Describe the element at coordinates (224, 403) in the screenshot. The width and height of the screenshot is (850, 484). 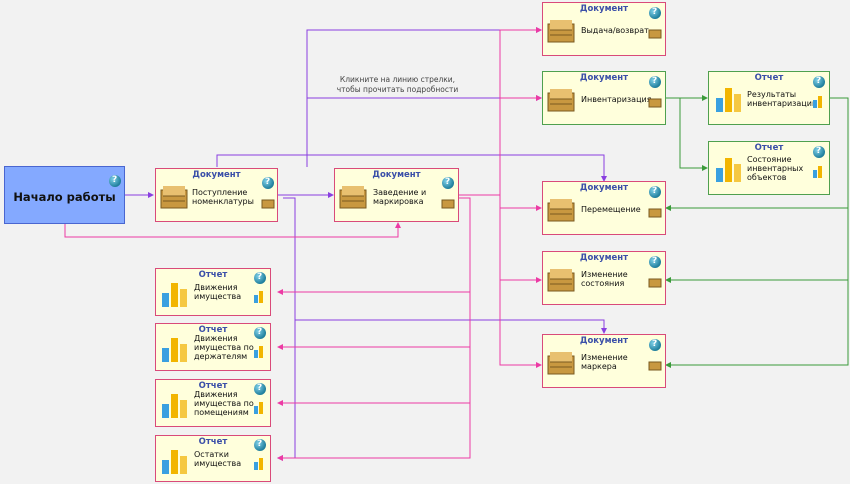
I see `report-name: Движения имущества по помещениям` at that location.